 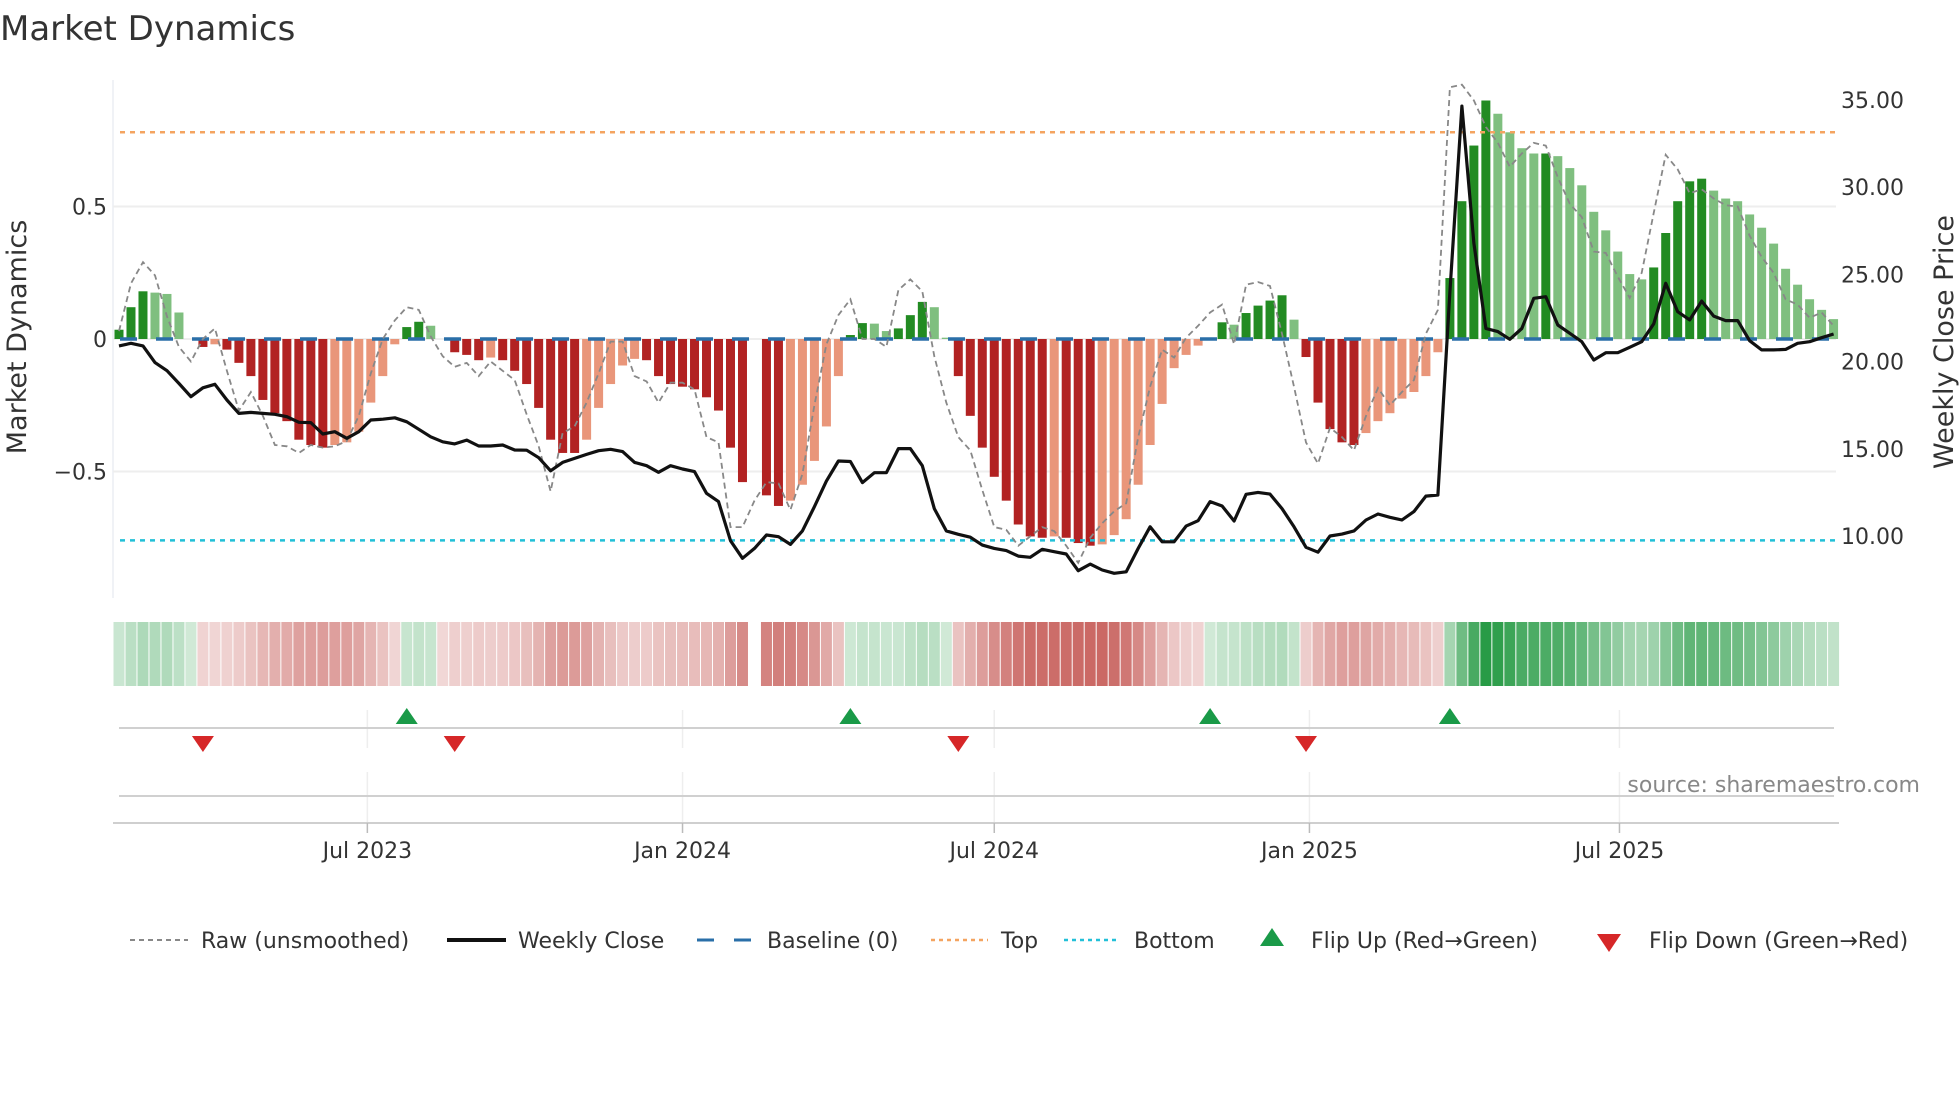 What do you see at coordinates (1752, 941) in the screenshot?
I see `legend-item-flip-down: Flip Down (Green→Red)` at bounding box center [1752, 941].